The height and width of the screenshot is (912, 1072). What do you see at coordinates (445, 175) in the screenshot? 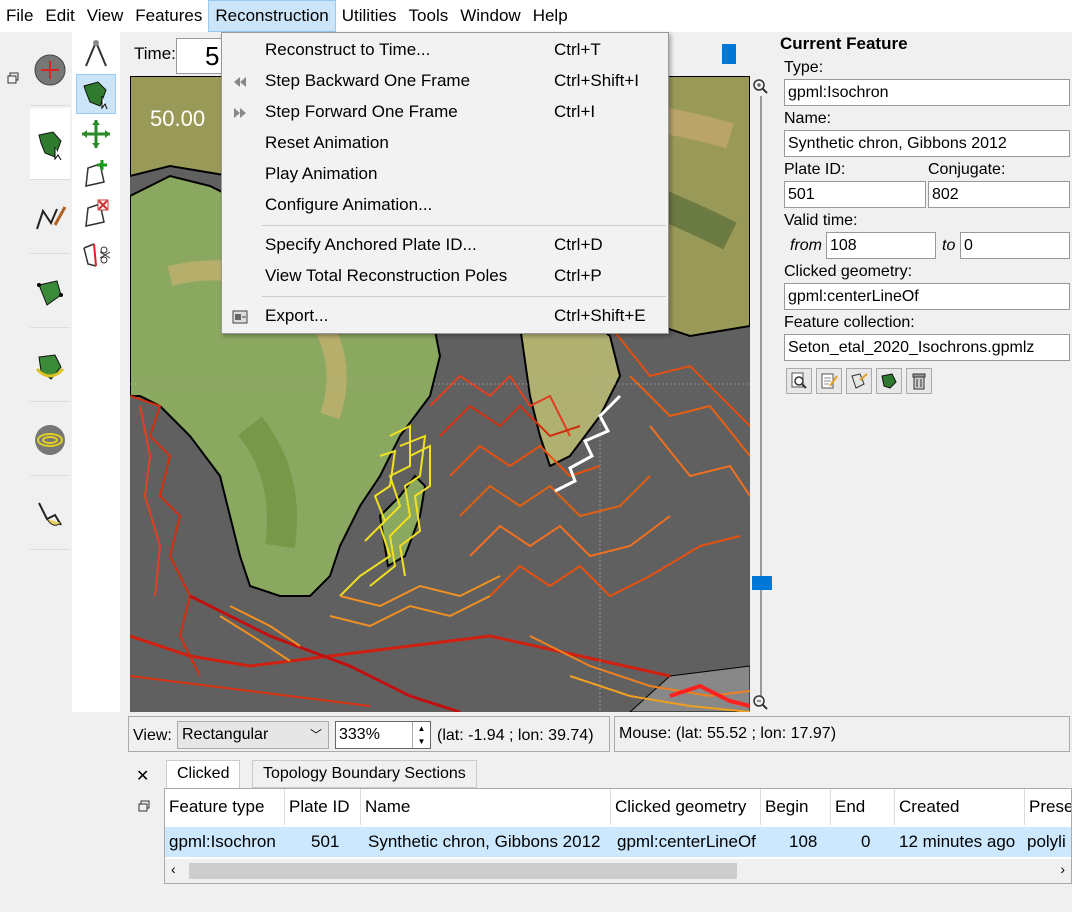
I see `menu-item-play-animation: Play Animation` at bounding box center [445, 175].